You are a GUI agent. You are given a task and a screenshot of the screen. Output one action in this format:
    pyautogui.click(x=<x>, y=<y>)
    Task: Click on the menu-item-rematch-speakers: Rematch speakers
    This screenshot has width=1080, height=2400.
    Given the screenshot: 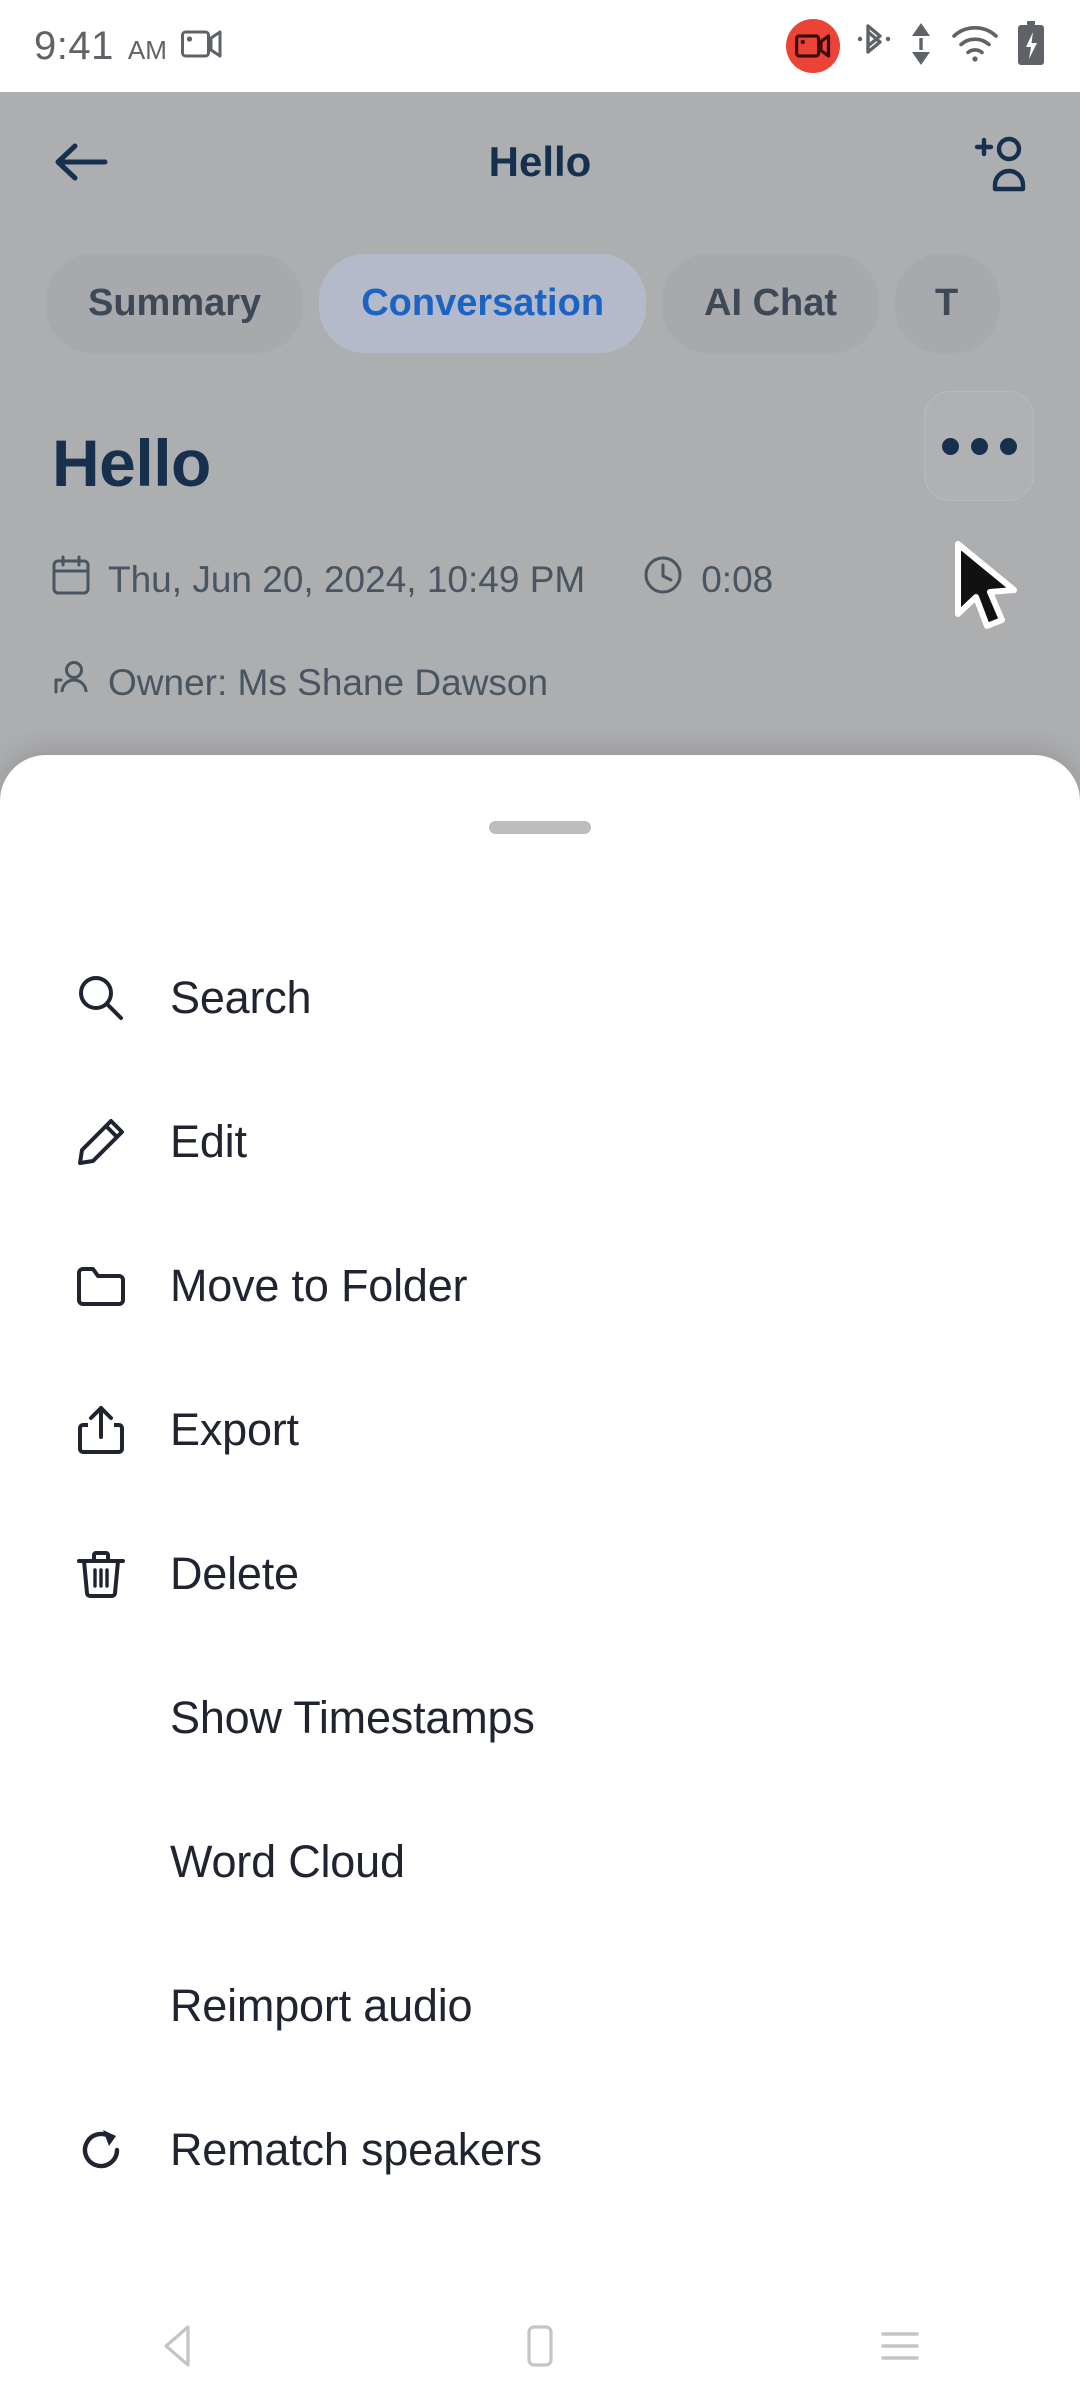 What is the action you would take?
    pyautogui.click(x=540, y=2150)
    